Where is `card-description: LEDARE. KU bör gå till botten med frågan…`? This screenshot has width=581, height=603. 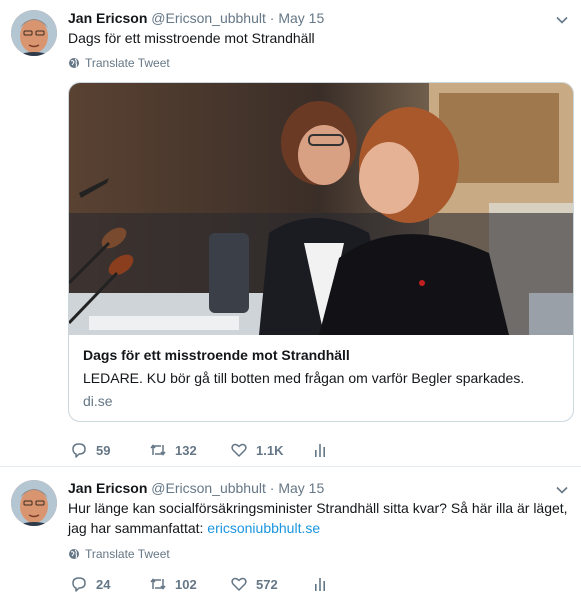
card-description: LEDARE. KU bör gå till botten med frågan… is located at coordinates (304, 378).